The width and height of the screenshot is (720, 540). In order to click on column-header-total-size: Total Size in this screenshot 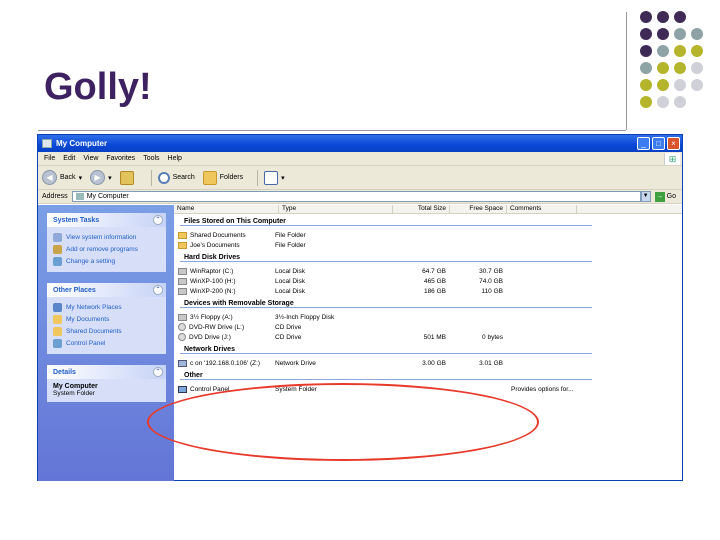, I will do `click(421, 209)`.